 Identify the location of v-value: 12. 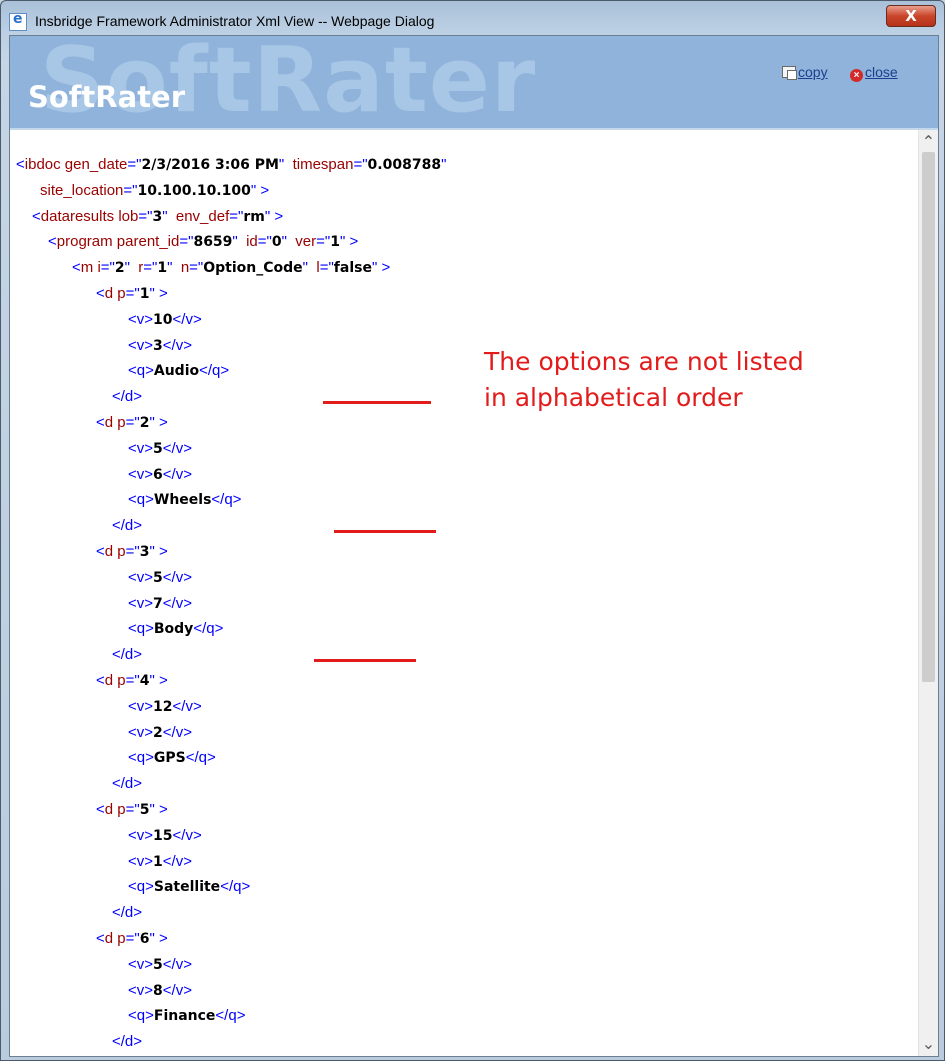
(163, 706).